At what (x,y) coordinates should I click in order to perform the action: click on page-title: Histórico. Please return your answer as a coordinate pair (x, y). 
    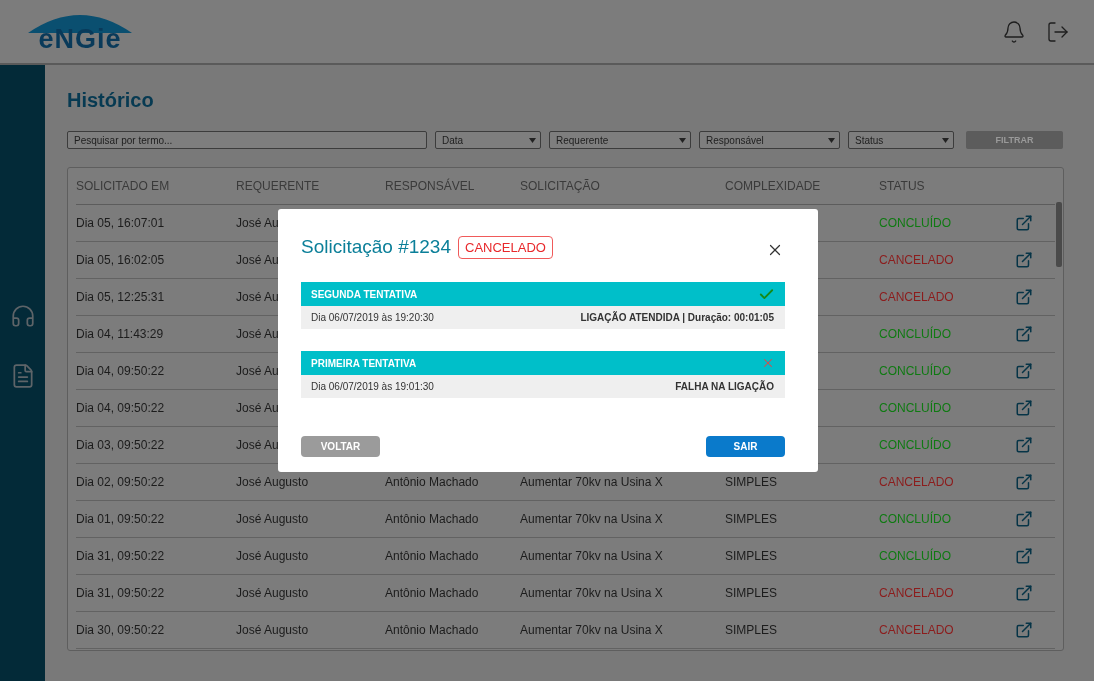
    Looking at the image, I should click on (111, 100).